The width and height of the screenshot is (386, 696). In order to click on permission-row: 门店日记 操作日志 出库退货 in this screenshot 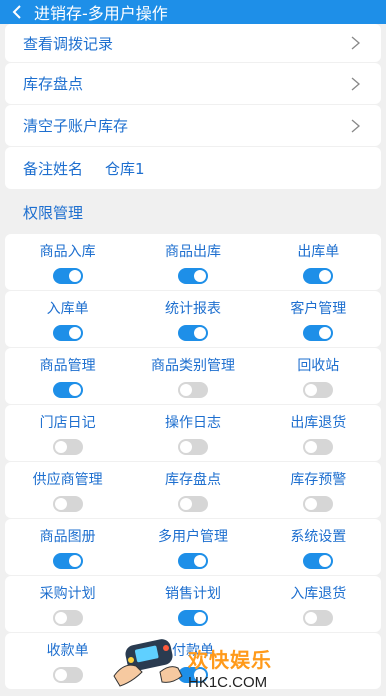, I will do `click(193, 433)`.